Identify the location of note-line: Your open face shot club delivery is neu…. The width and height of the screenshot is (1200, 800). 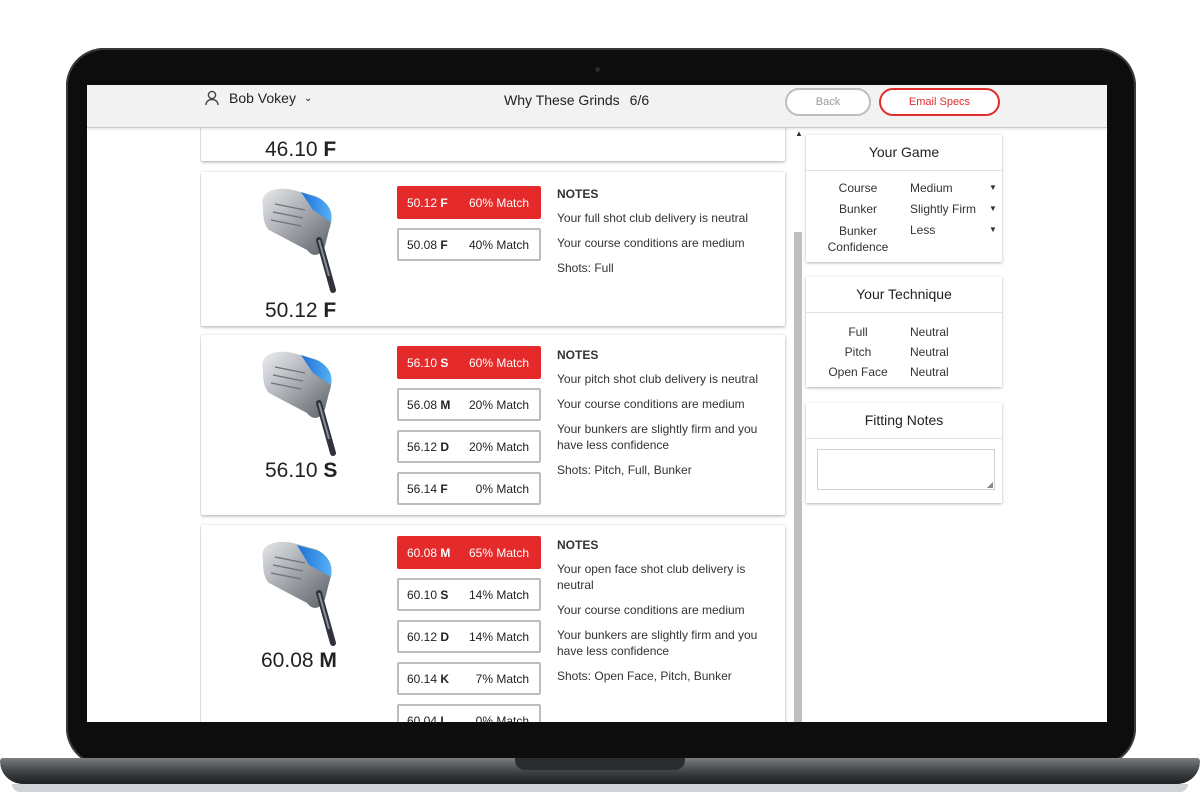
(651, 577).